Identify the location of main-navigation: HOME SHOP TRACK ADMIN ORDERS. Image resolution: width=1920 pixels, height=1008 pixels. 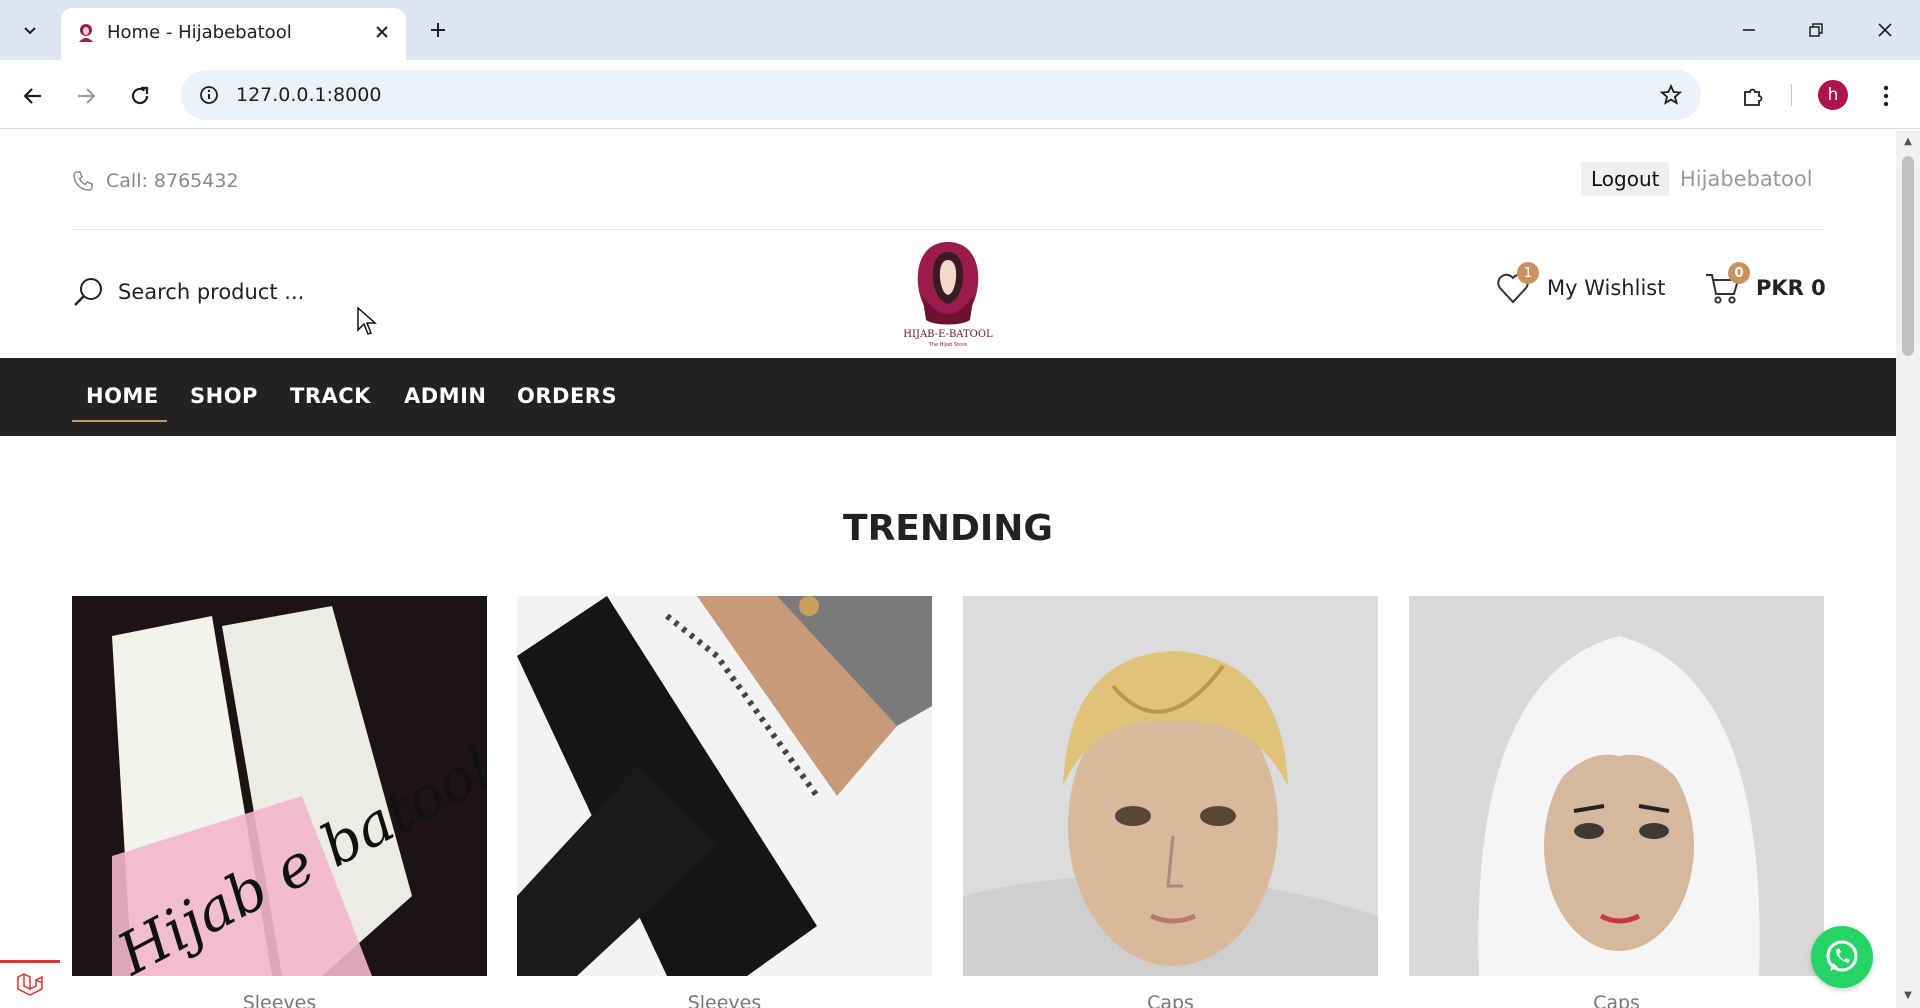
(948, 397).